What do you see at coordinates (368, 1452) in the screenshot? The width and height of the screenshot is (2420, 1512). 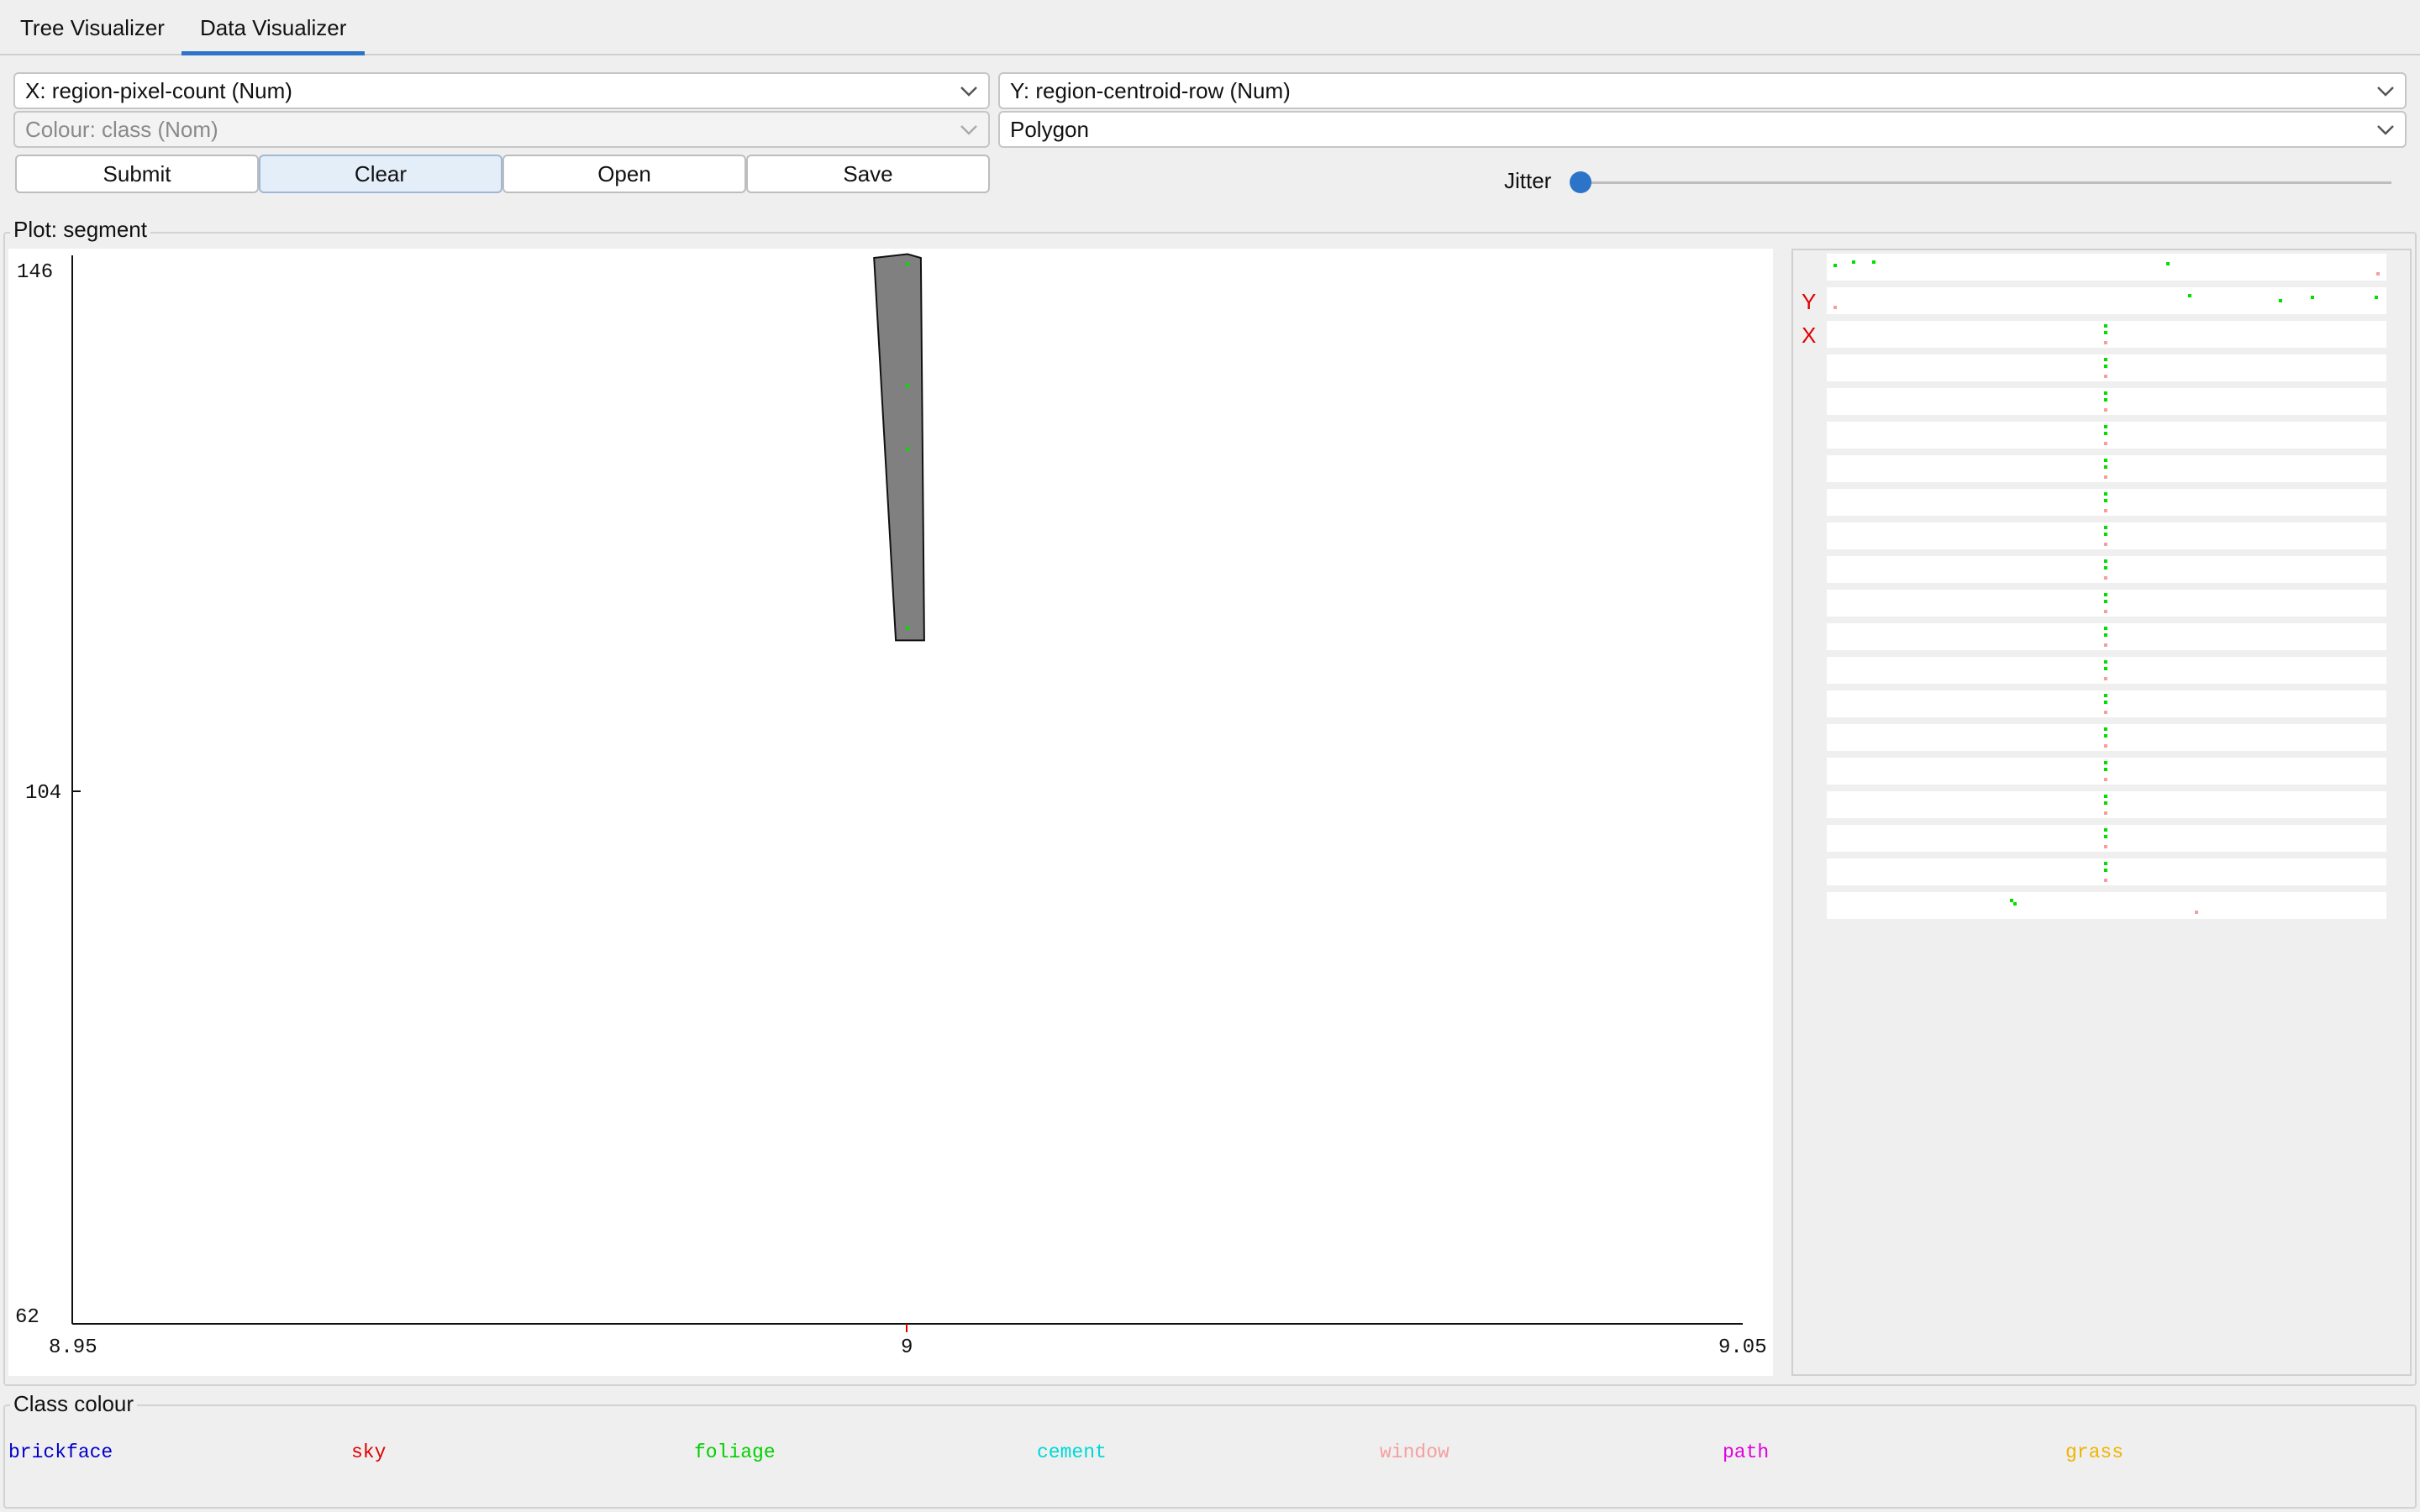 I see `legend-item-sky: sky` at bounding box center [368, 1452].